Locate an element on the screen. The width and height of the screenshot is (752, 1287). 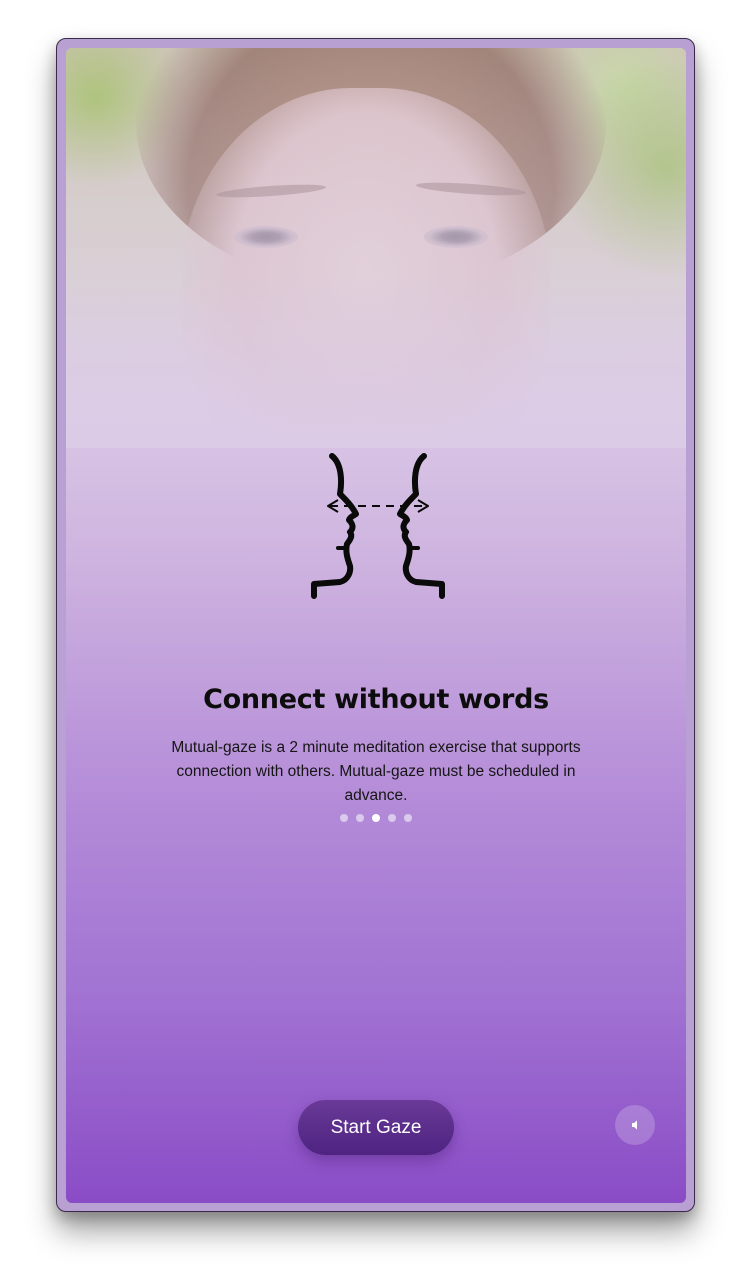
sound-toggle-button is located at coordinates (635, 1125).